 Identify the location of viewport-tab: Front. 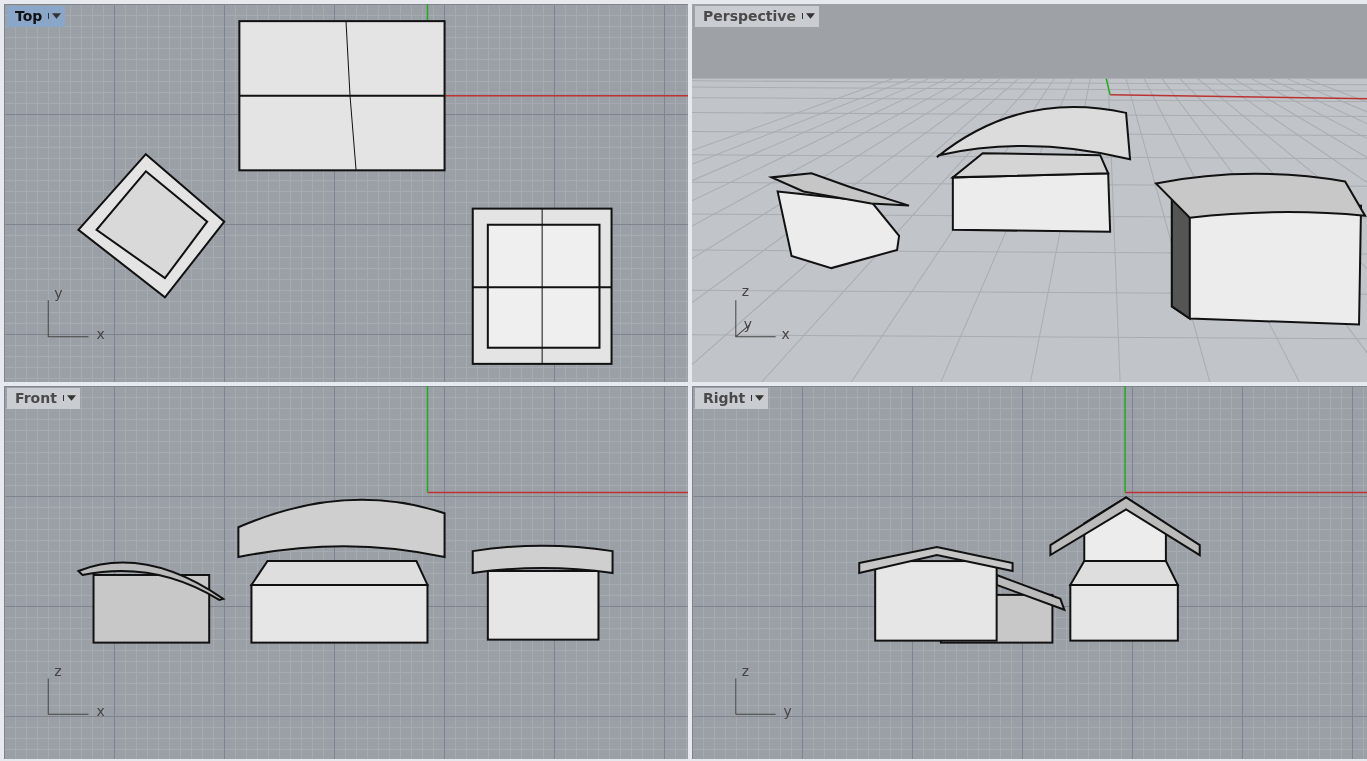
(43, 398).